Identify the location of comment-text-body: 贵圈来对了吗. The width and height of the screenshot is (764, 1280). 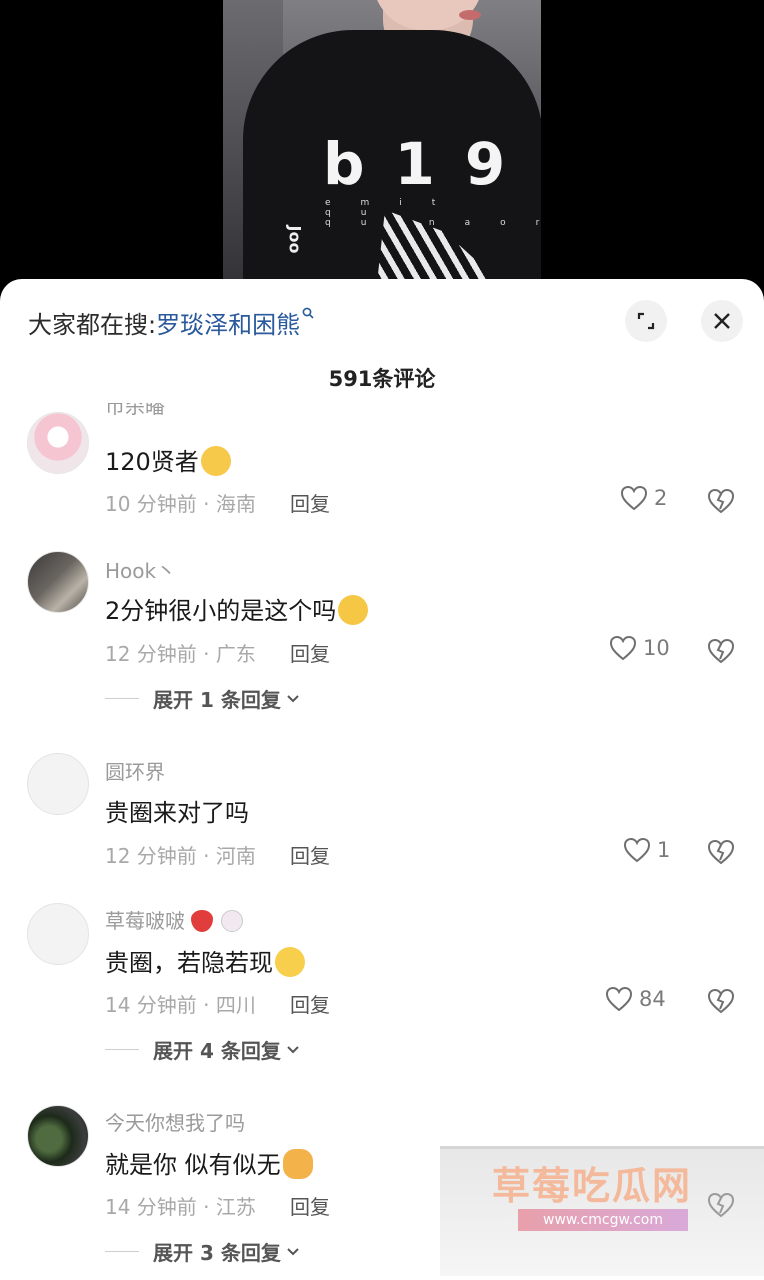
(177, 813).